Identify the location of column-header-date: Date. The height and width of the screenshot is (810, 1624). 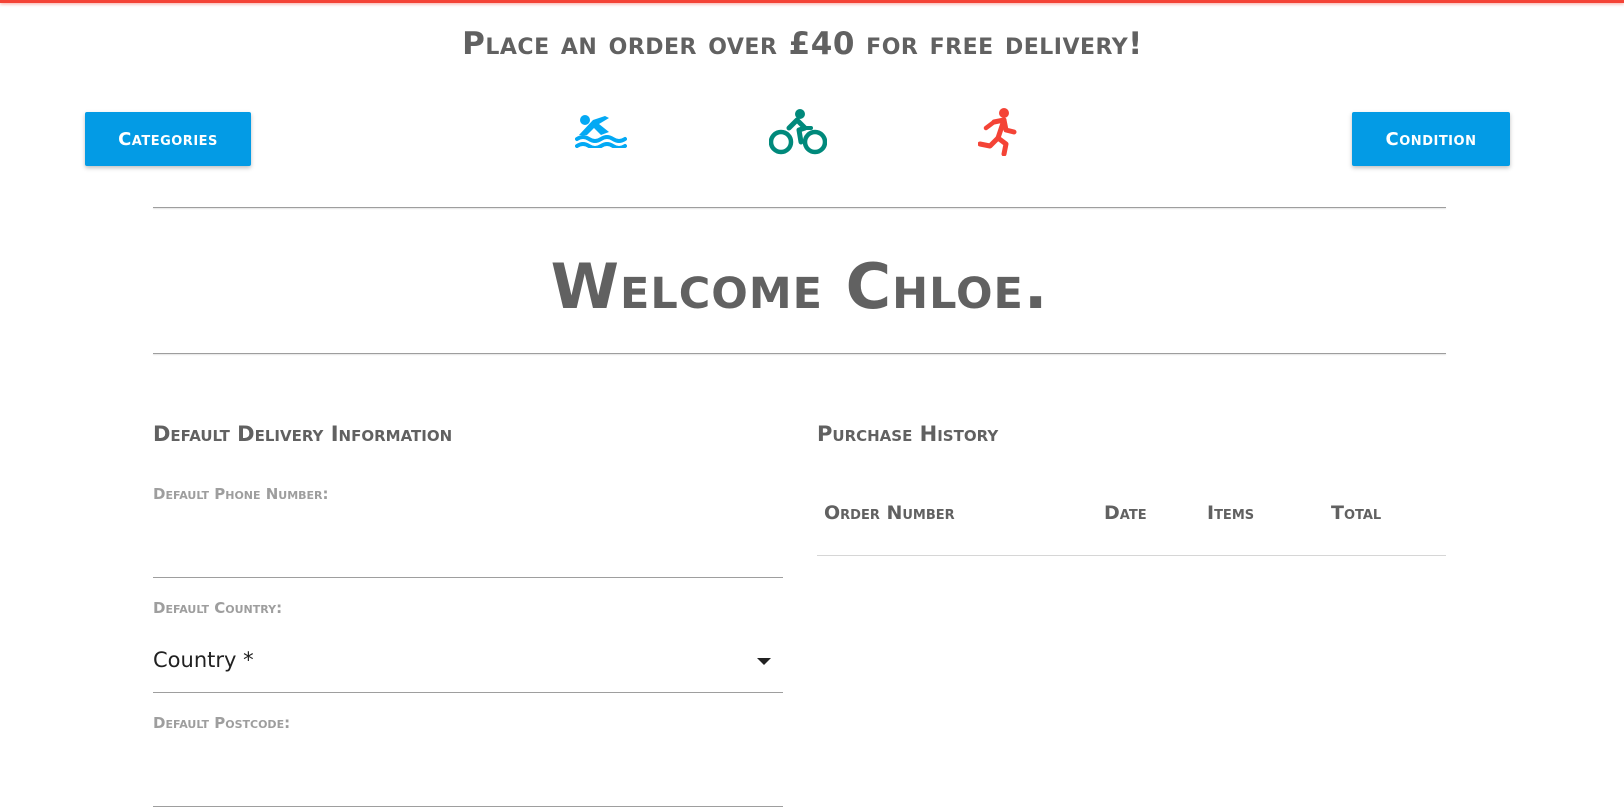
(1125, 513).